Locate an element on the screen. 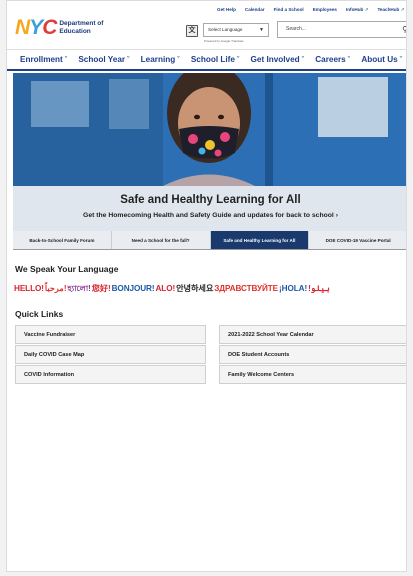  nav-item-school-year: School Year is located at coordinates (103, 59).